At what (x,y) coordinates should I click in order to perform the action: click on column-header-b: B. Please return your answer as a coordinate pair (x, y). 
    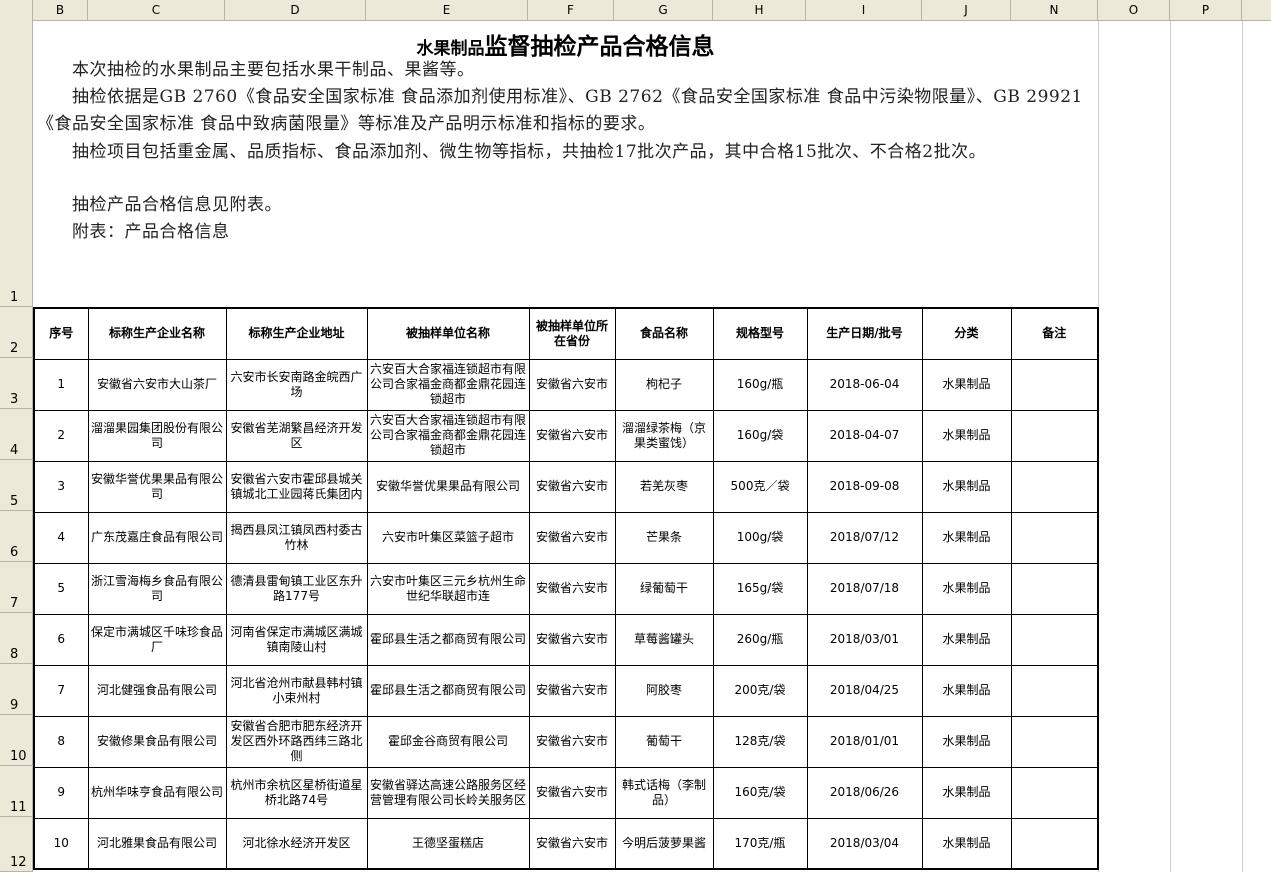
    Looking at the image, I should click on (60, 10).